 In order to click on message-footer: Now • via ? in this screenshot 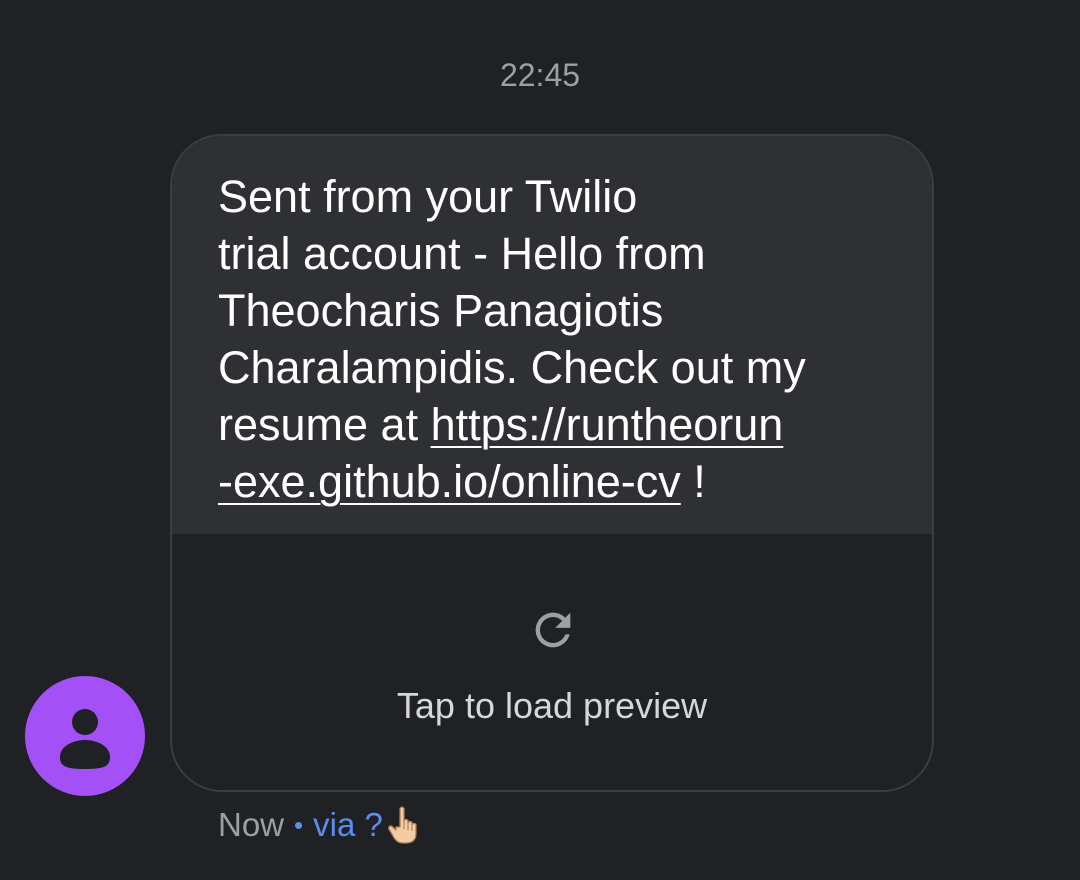, I will do `click(320, 825)`.